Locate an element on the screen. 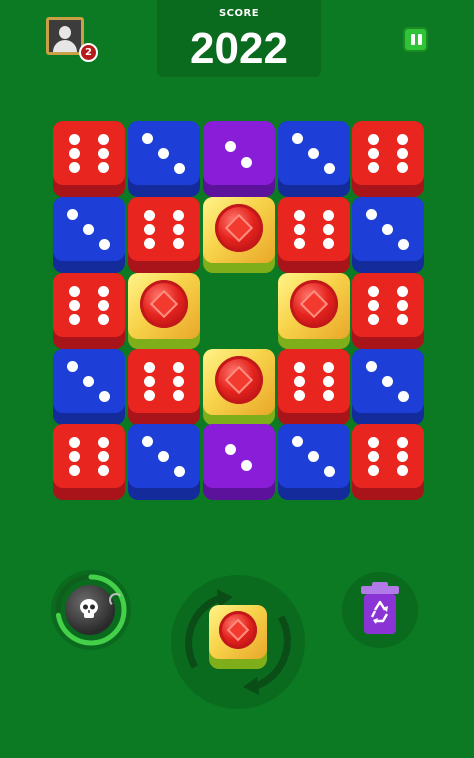 This screenshot has width=474, height=758. recycle-bin-icon is located at coordinates (380, 608).